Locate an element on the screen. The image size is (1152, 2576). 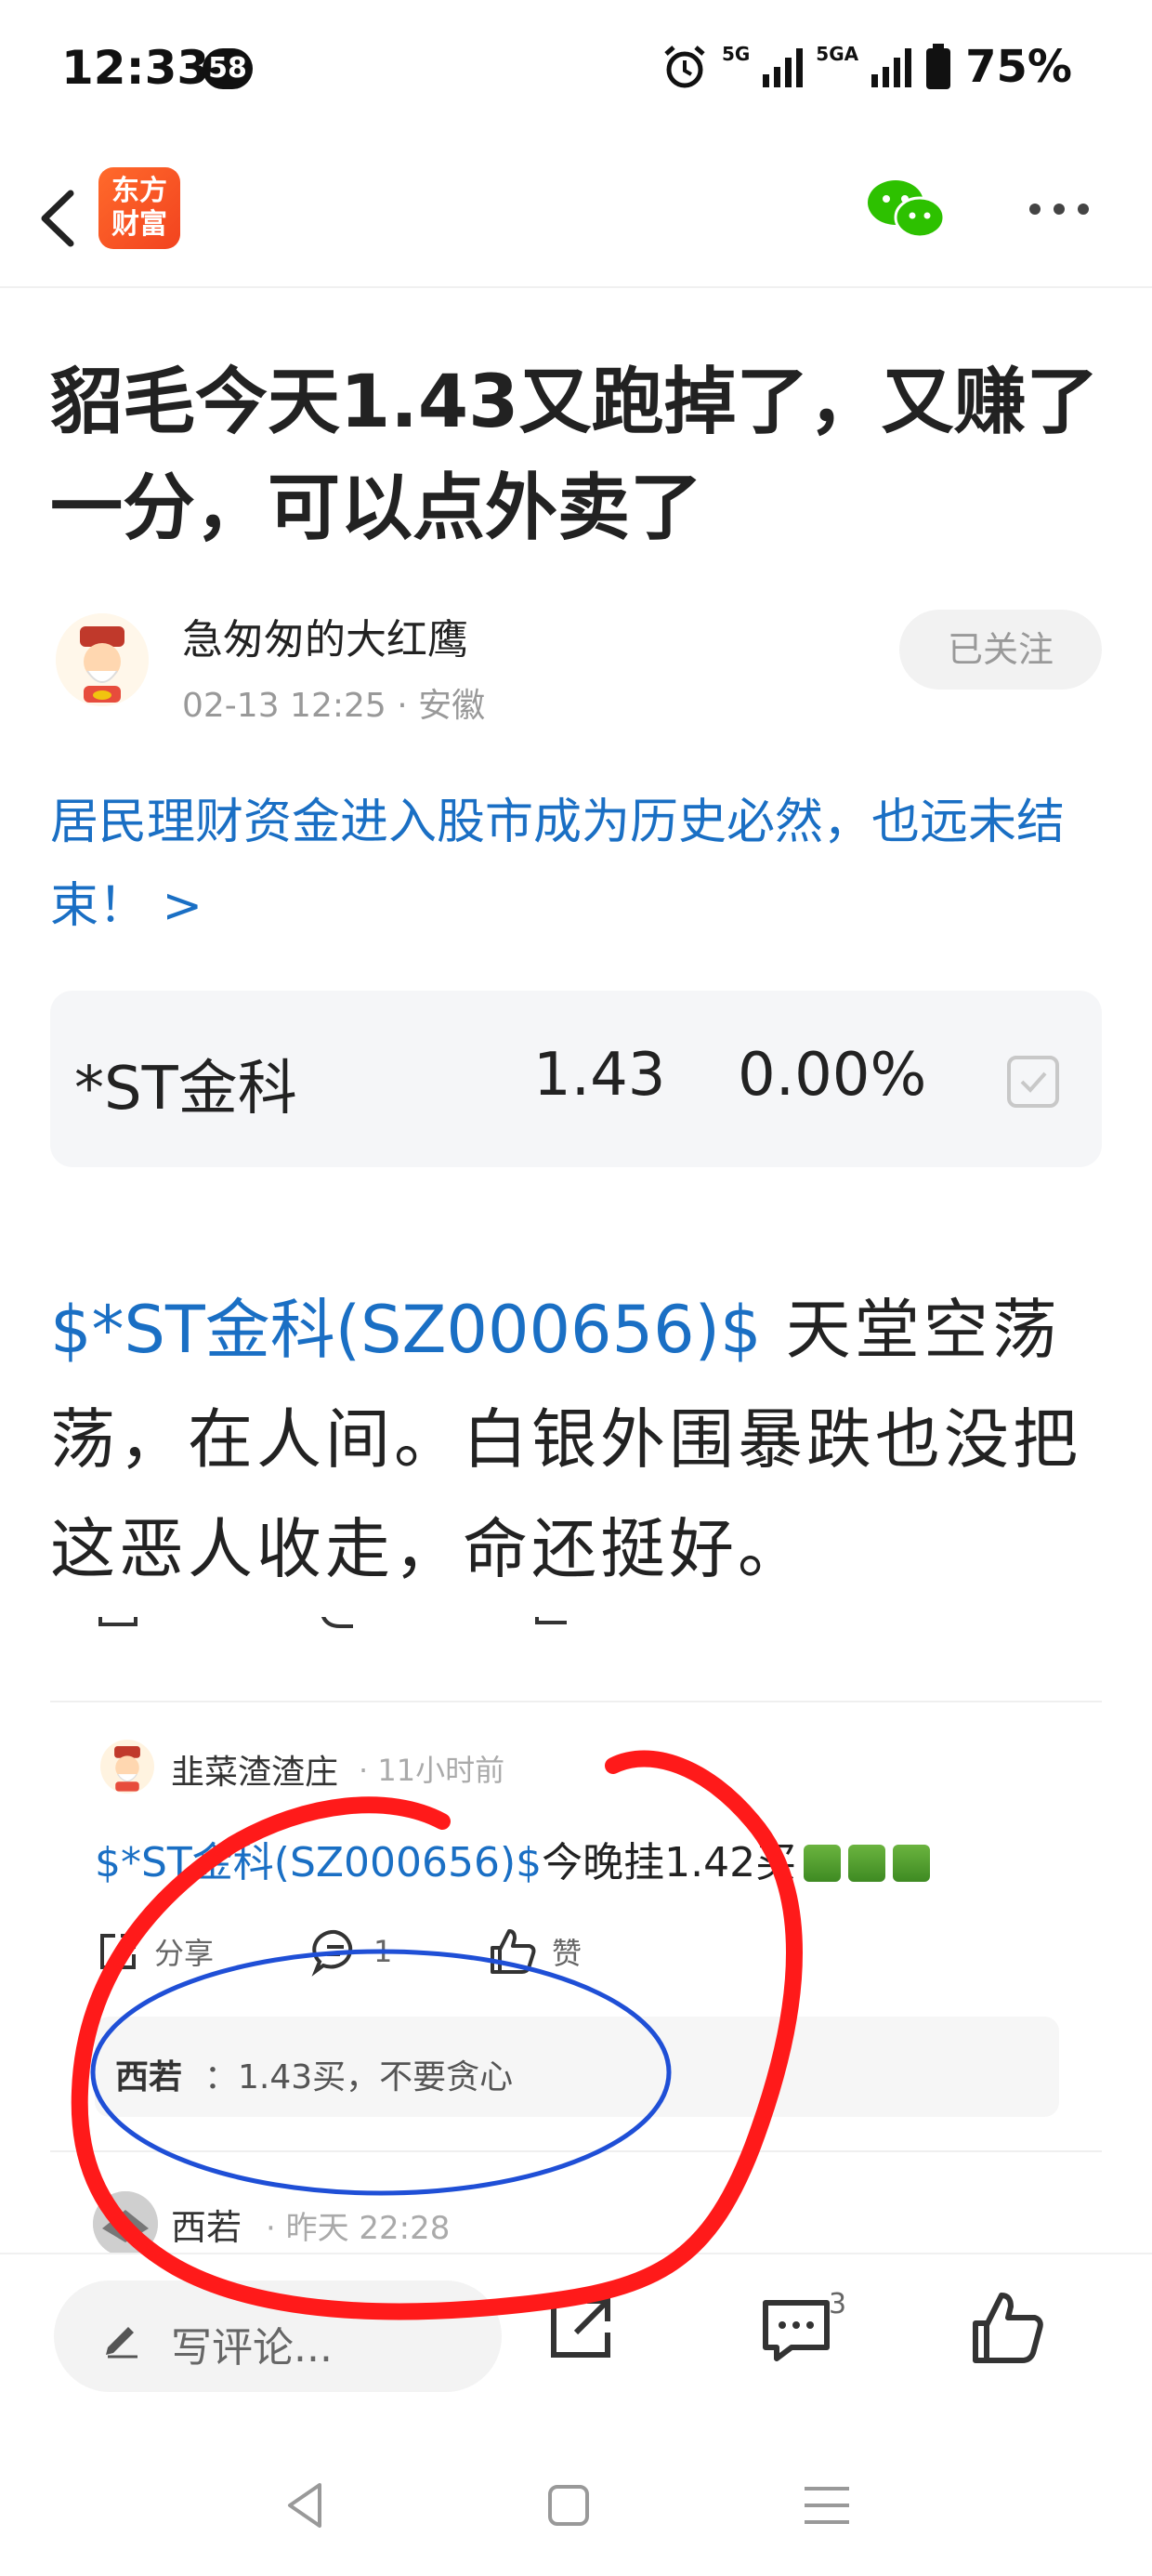
comment-reply-button: 1 is located at coordinates (351, 1951).